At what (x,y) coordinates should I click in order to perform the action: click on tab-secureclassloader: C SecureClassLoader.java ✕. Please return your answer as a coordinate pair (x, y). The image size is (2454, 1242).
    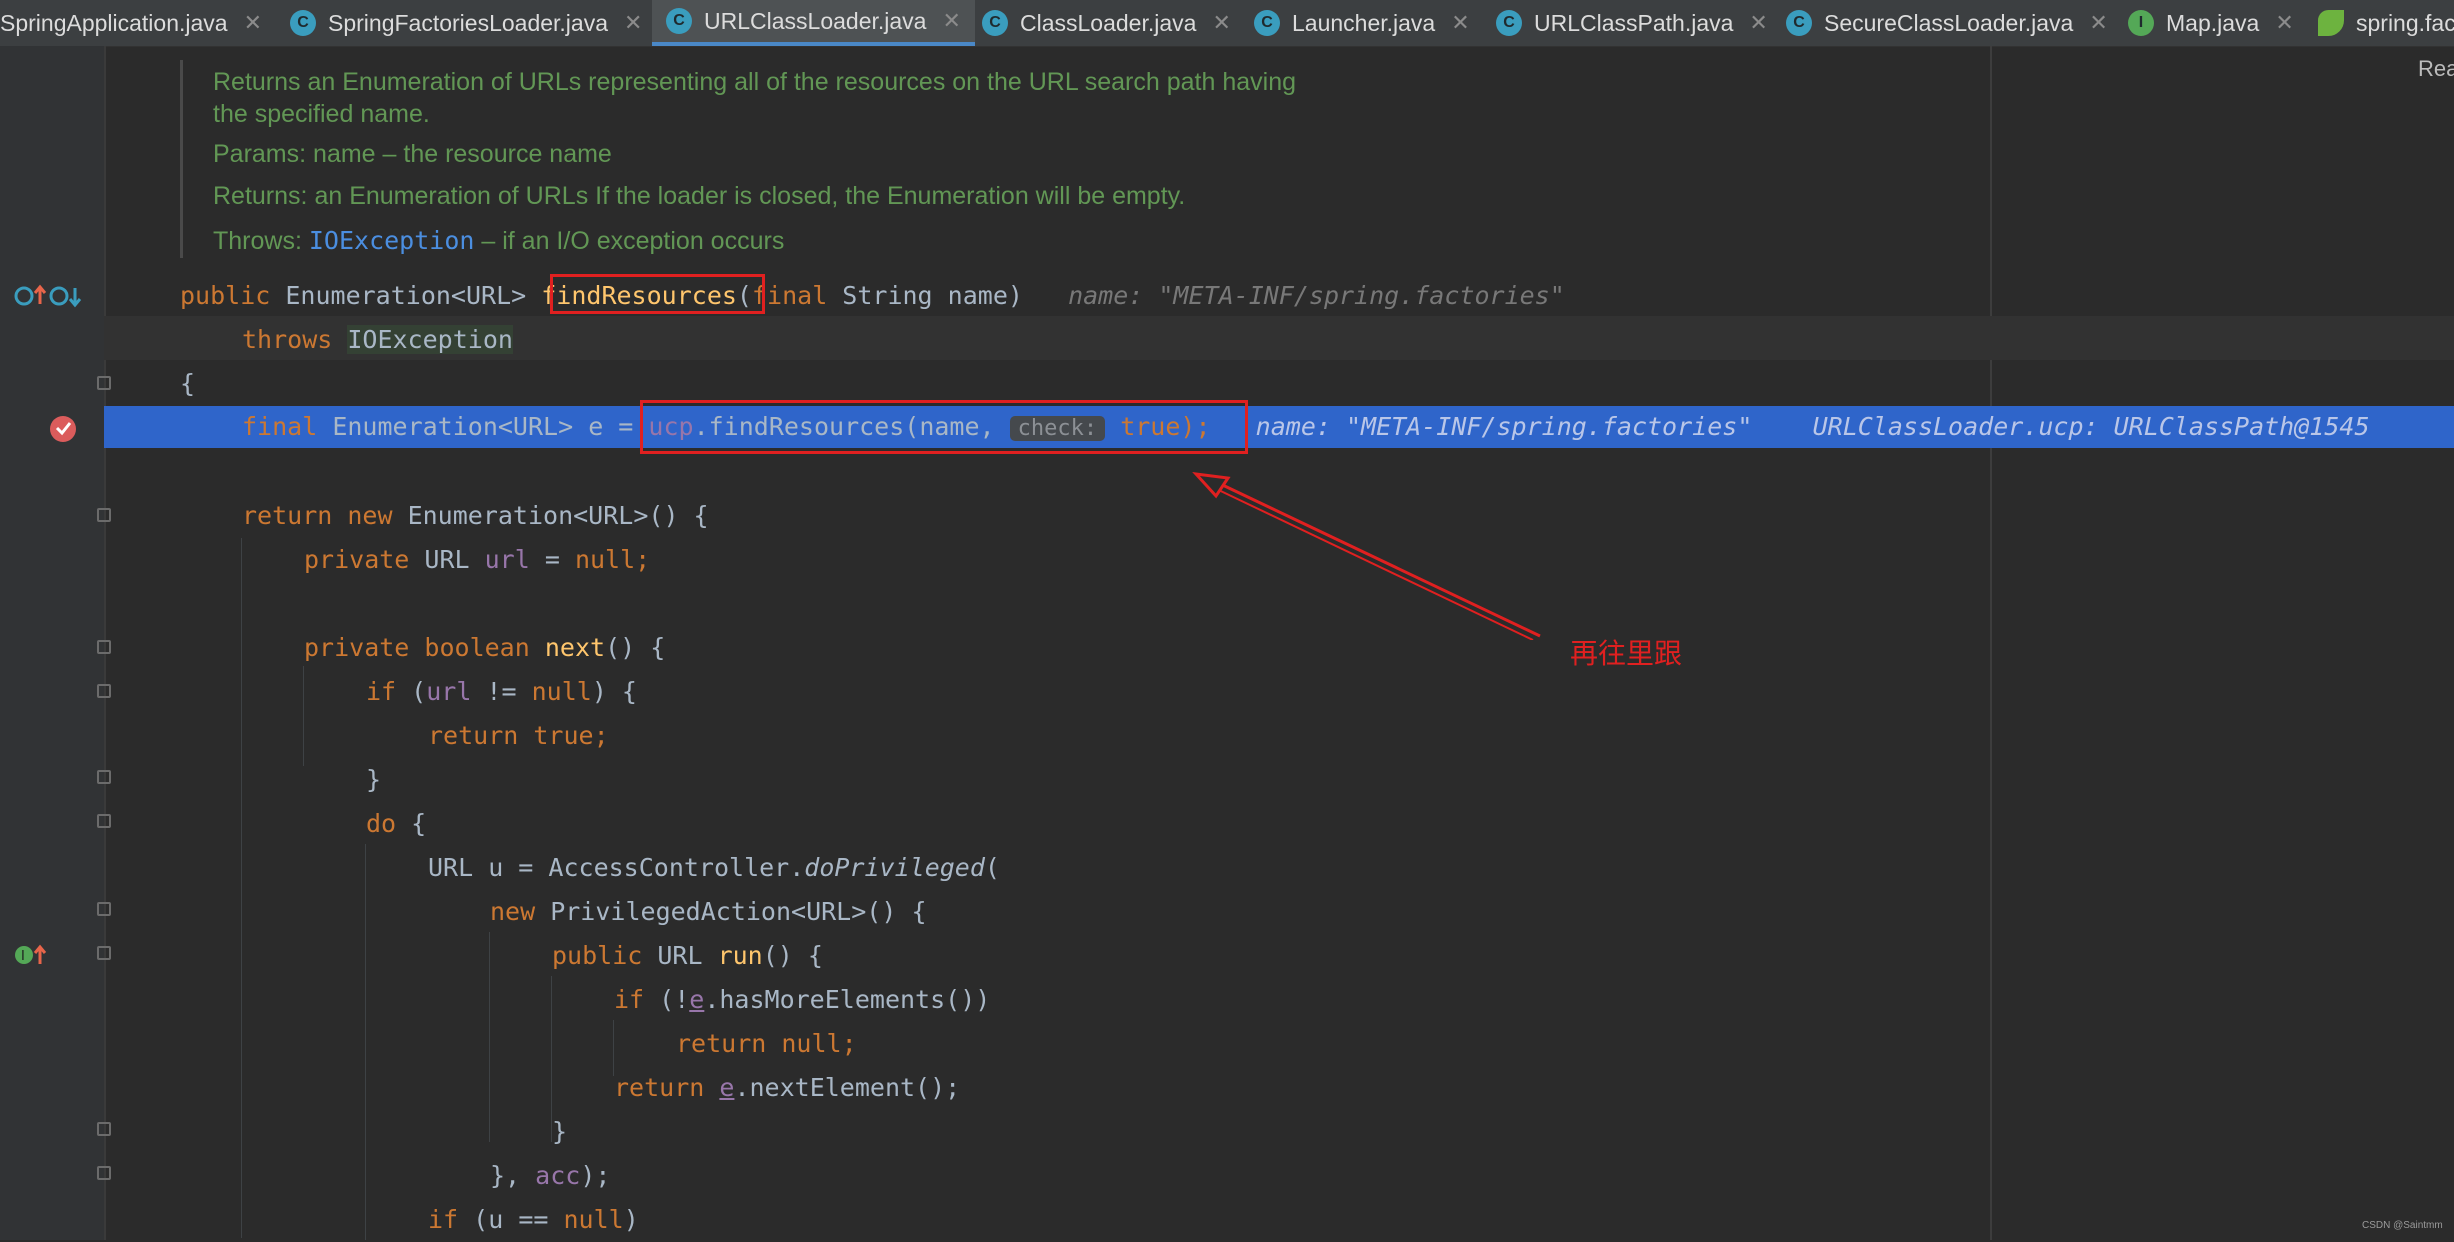
    Looking at the image, I should click on (1947, 23).